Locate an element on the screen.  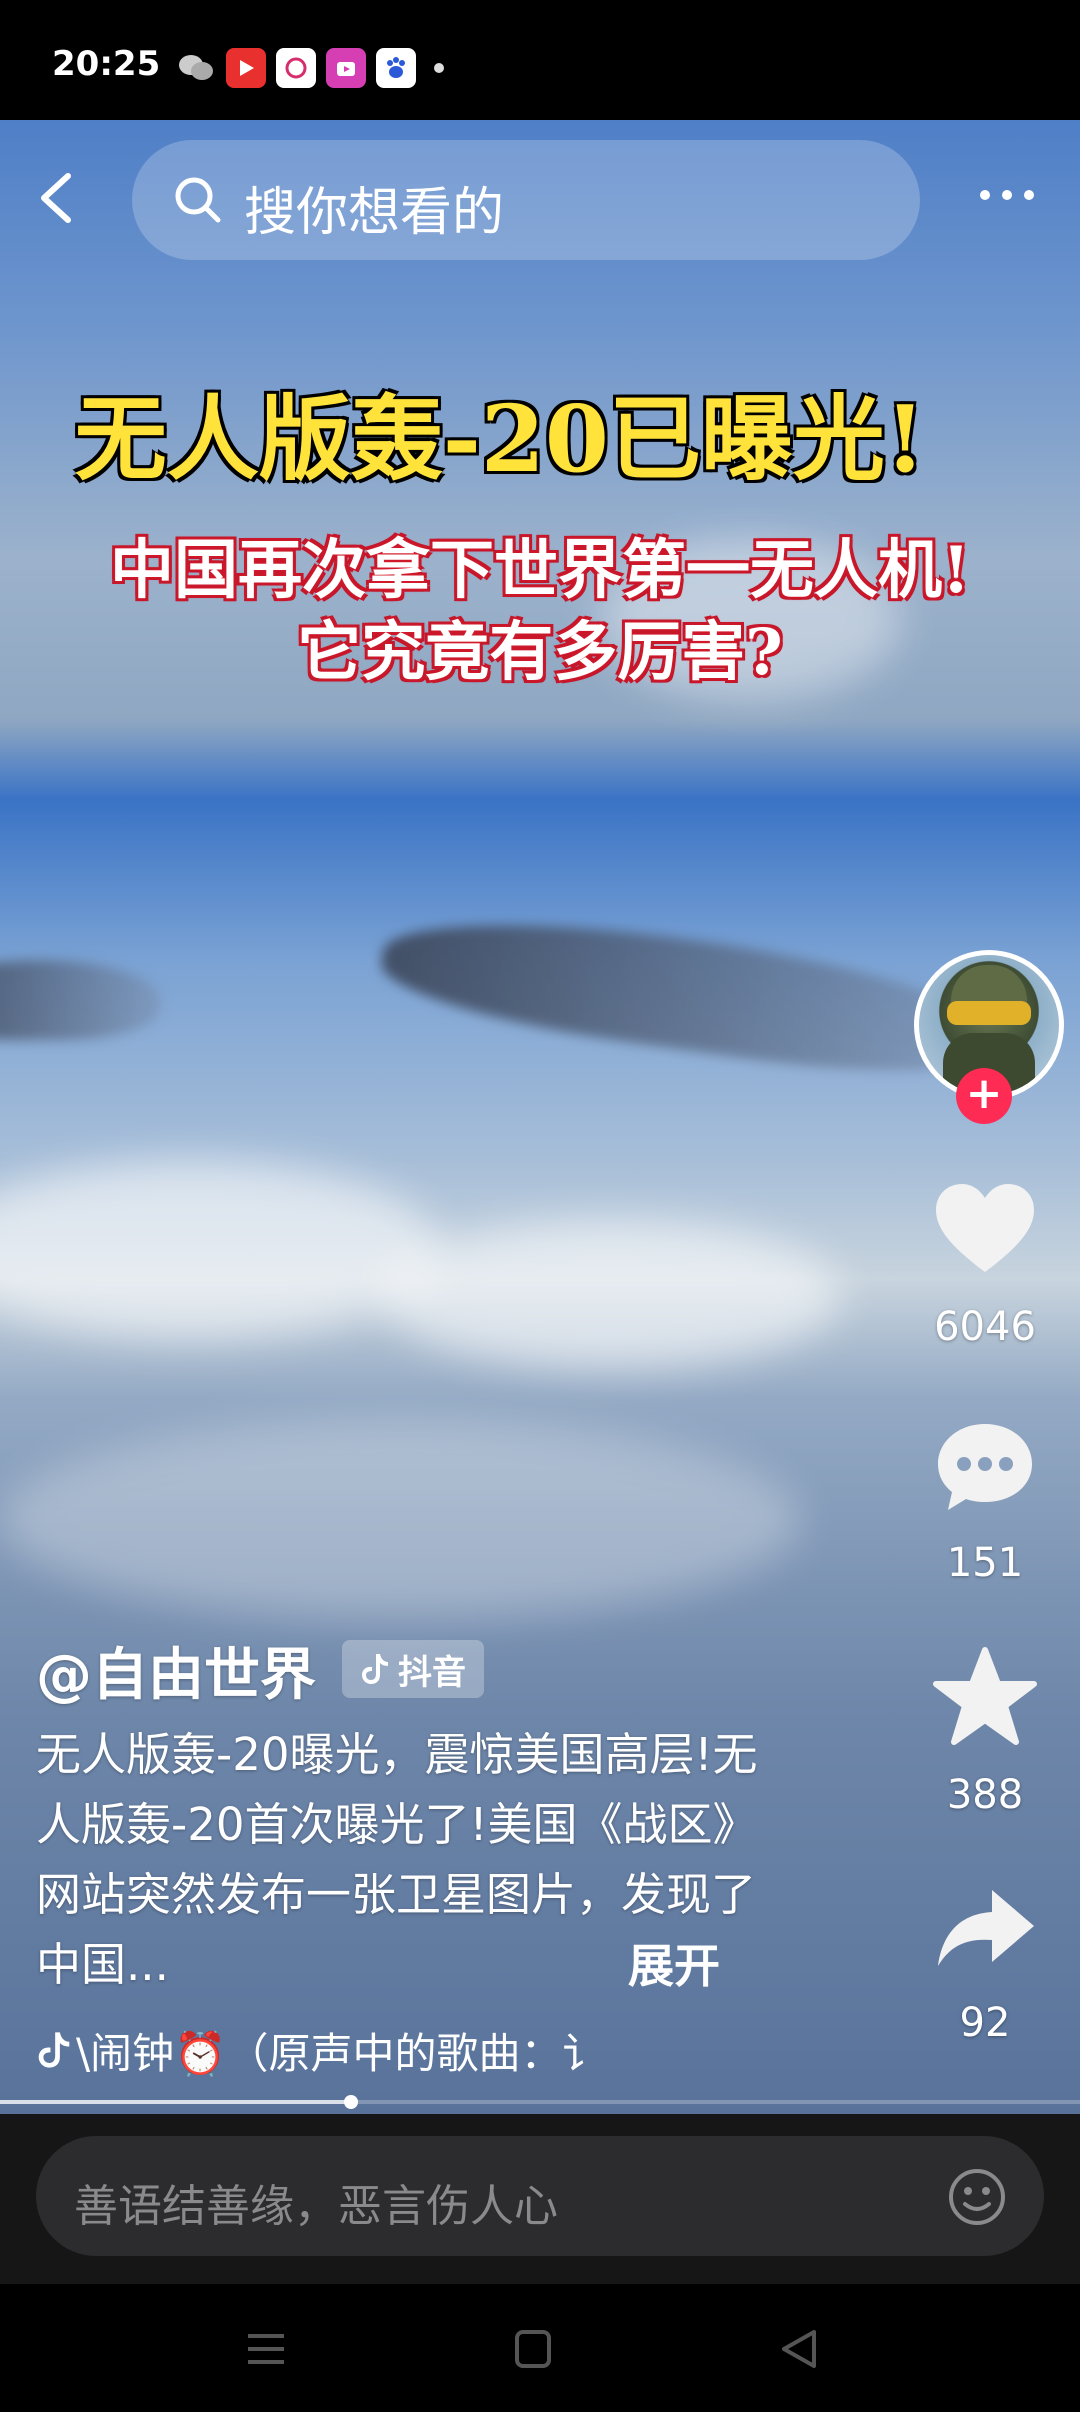
like-button is located at coordinates (985, 1230).